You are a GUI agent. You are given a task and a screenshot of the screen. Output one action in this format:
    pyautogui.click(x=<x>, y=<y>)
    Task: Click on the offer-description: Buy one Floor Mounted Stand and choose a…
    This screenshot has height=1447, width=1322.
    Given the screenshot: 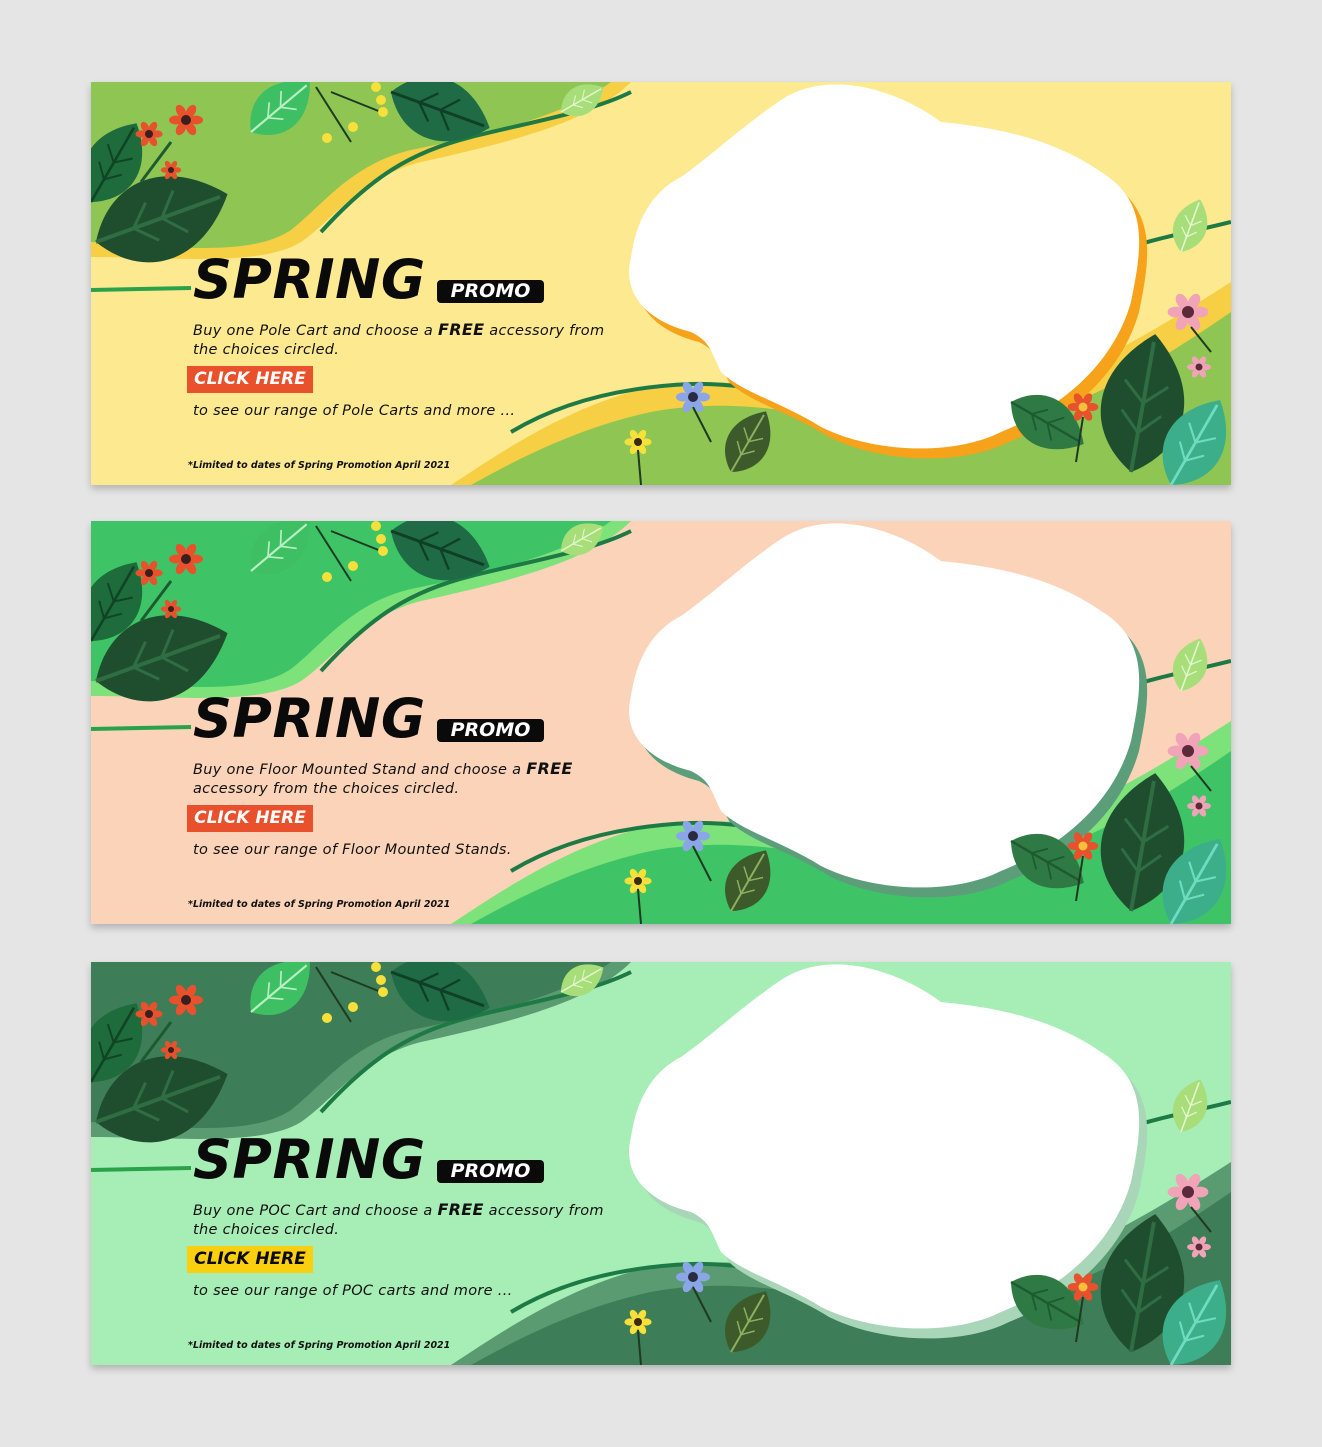 What is the action you would take?
    pyautogui.click(x=413, y=779)
    